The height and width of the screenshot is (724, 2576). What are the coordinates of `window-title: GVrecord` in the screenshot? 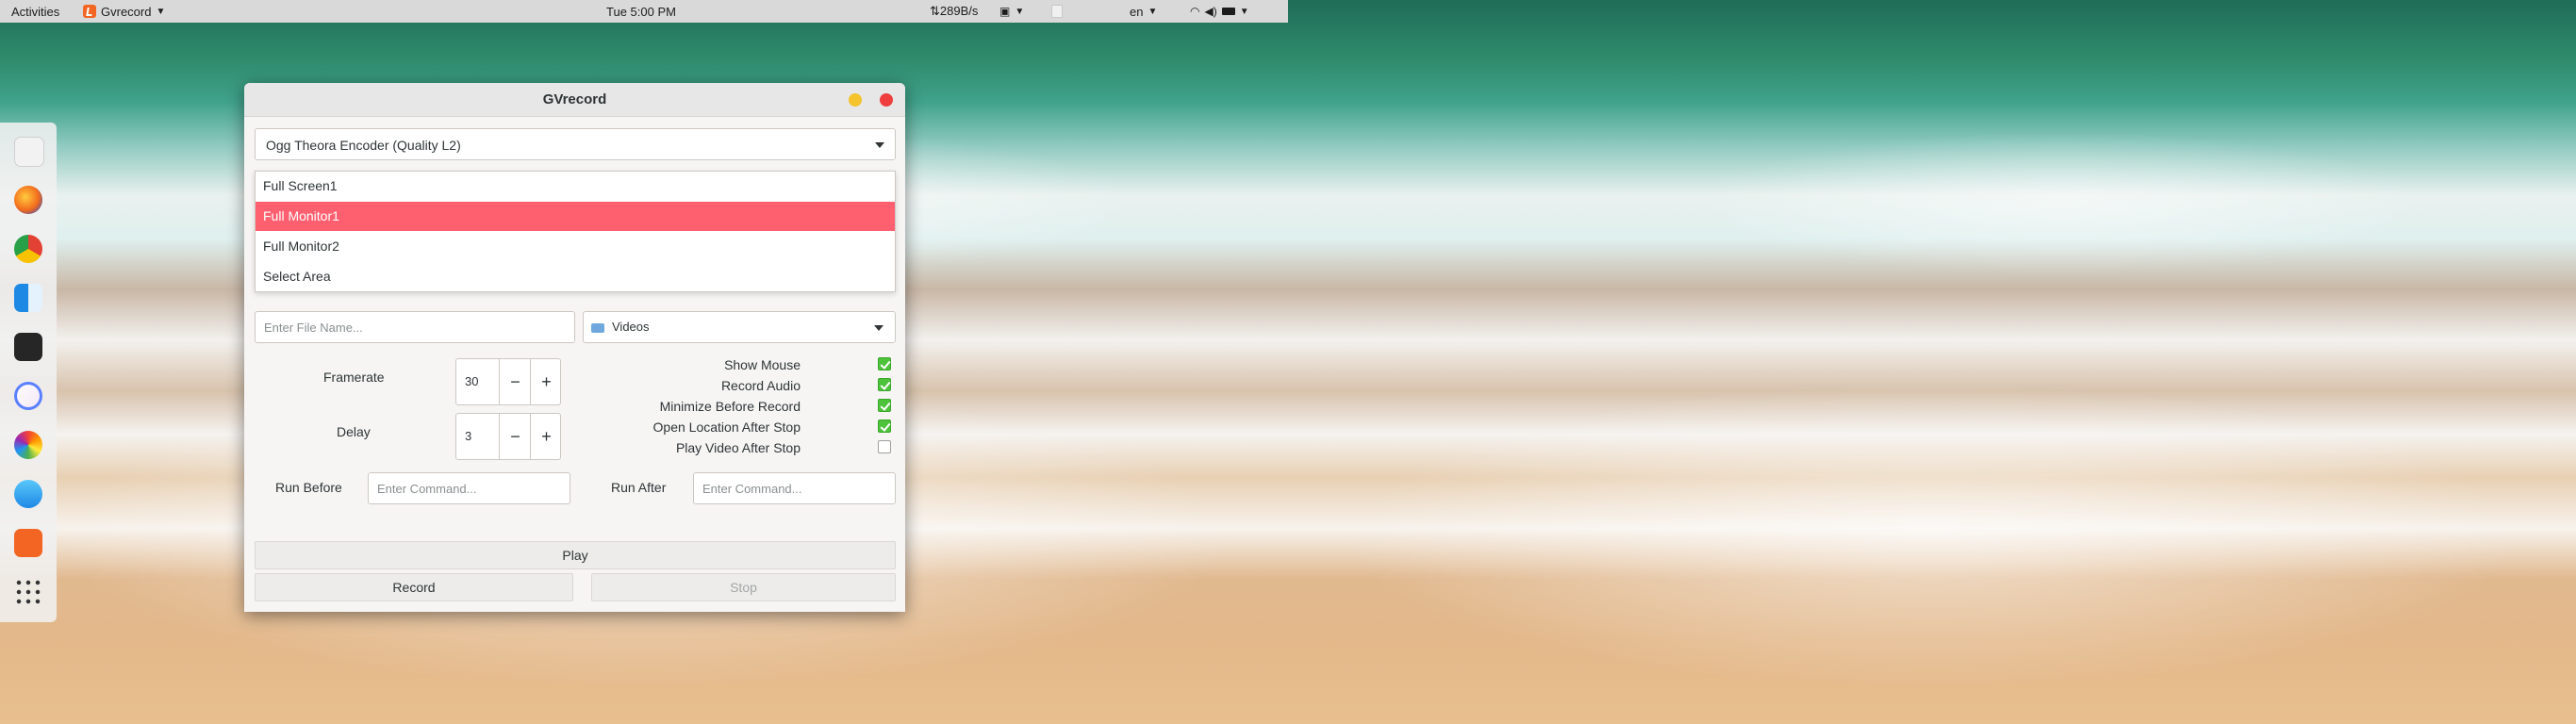 It's located at (574, 99).